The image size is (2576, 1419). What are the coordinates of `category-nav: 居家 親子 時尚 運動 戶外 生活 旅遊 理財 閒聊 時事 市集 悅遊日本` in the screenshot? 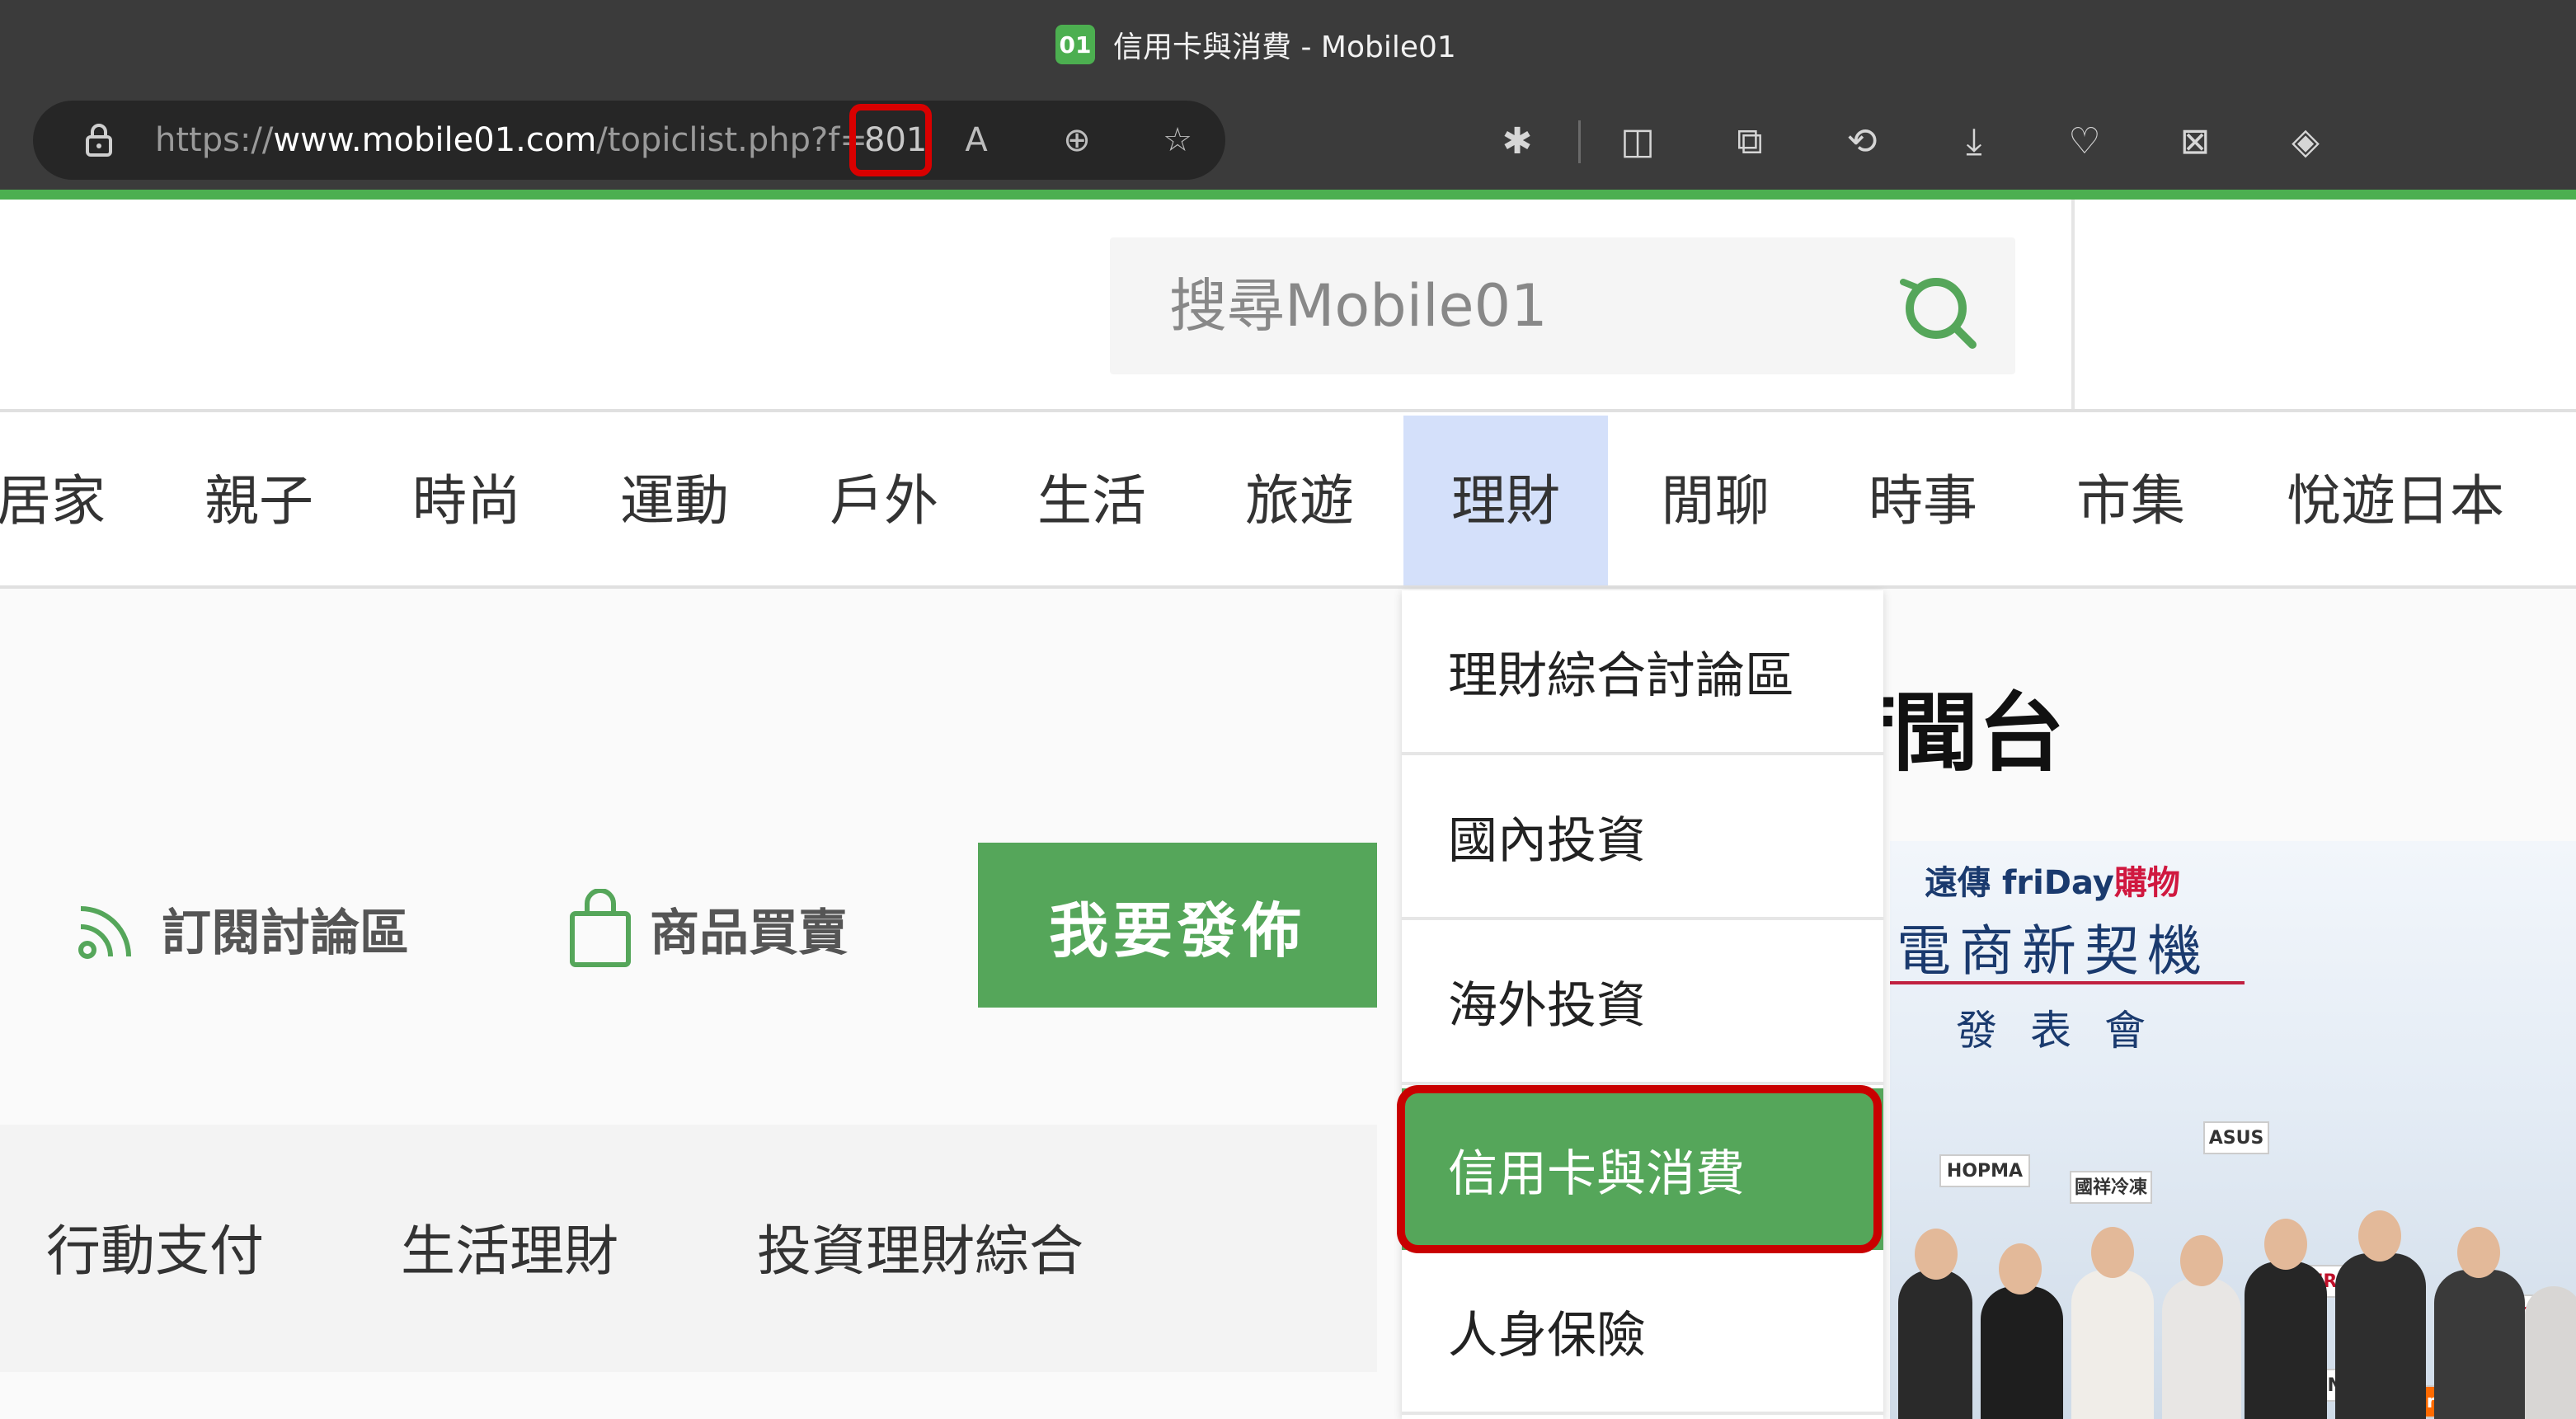 It's located at (1288, 501).